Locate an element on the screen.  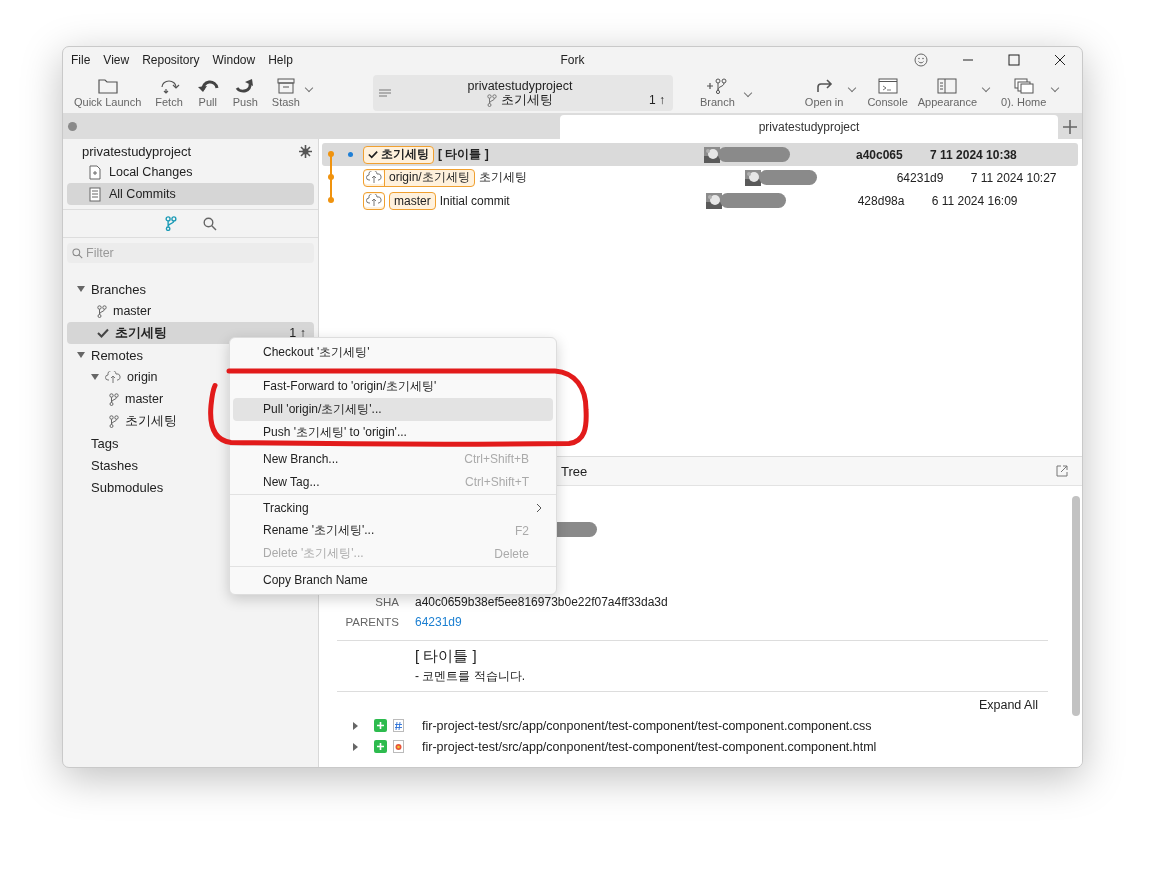
toolbar-button: Console is located at coordinates (887, 93).